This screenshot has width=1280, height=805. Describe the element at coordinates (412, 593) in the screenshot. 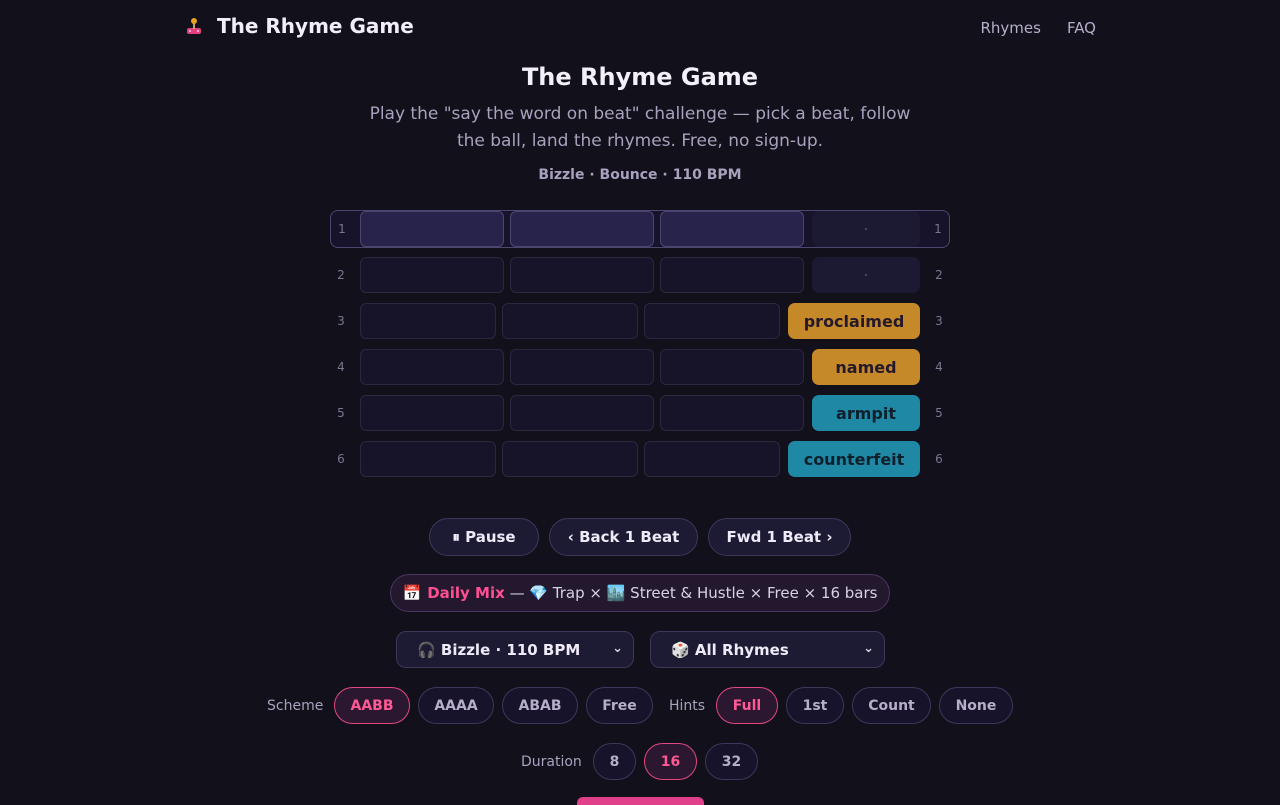

I see `calendar-icon: 📅` at that location.